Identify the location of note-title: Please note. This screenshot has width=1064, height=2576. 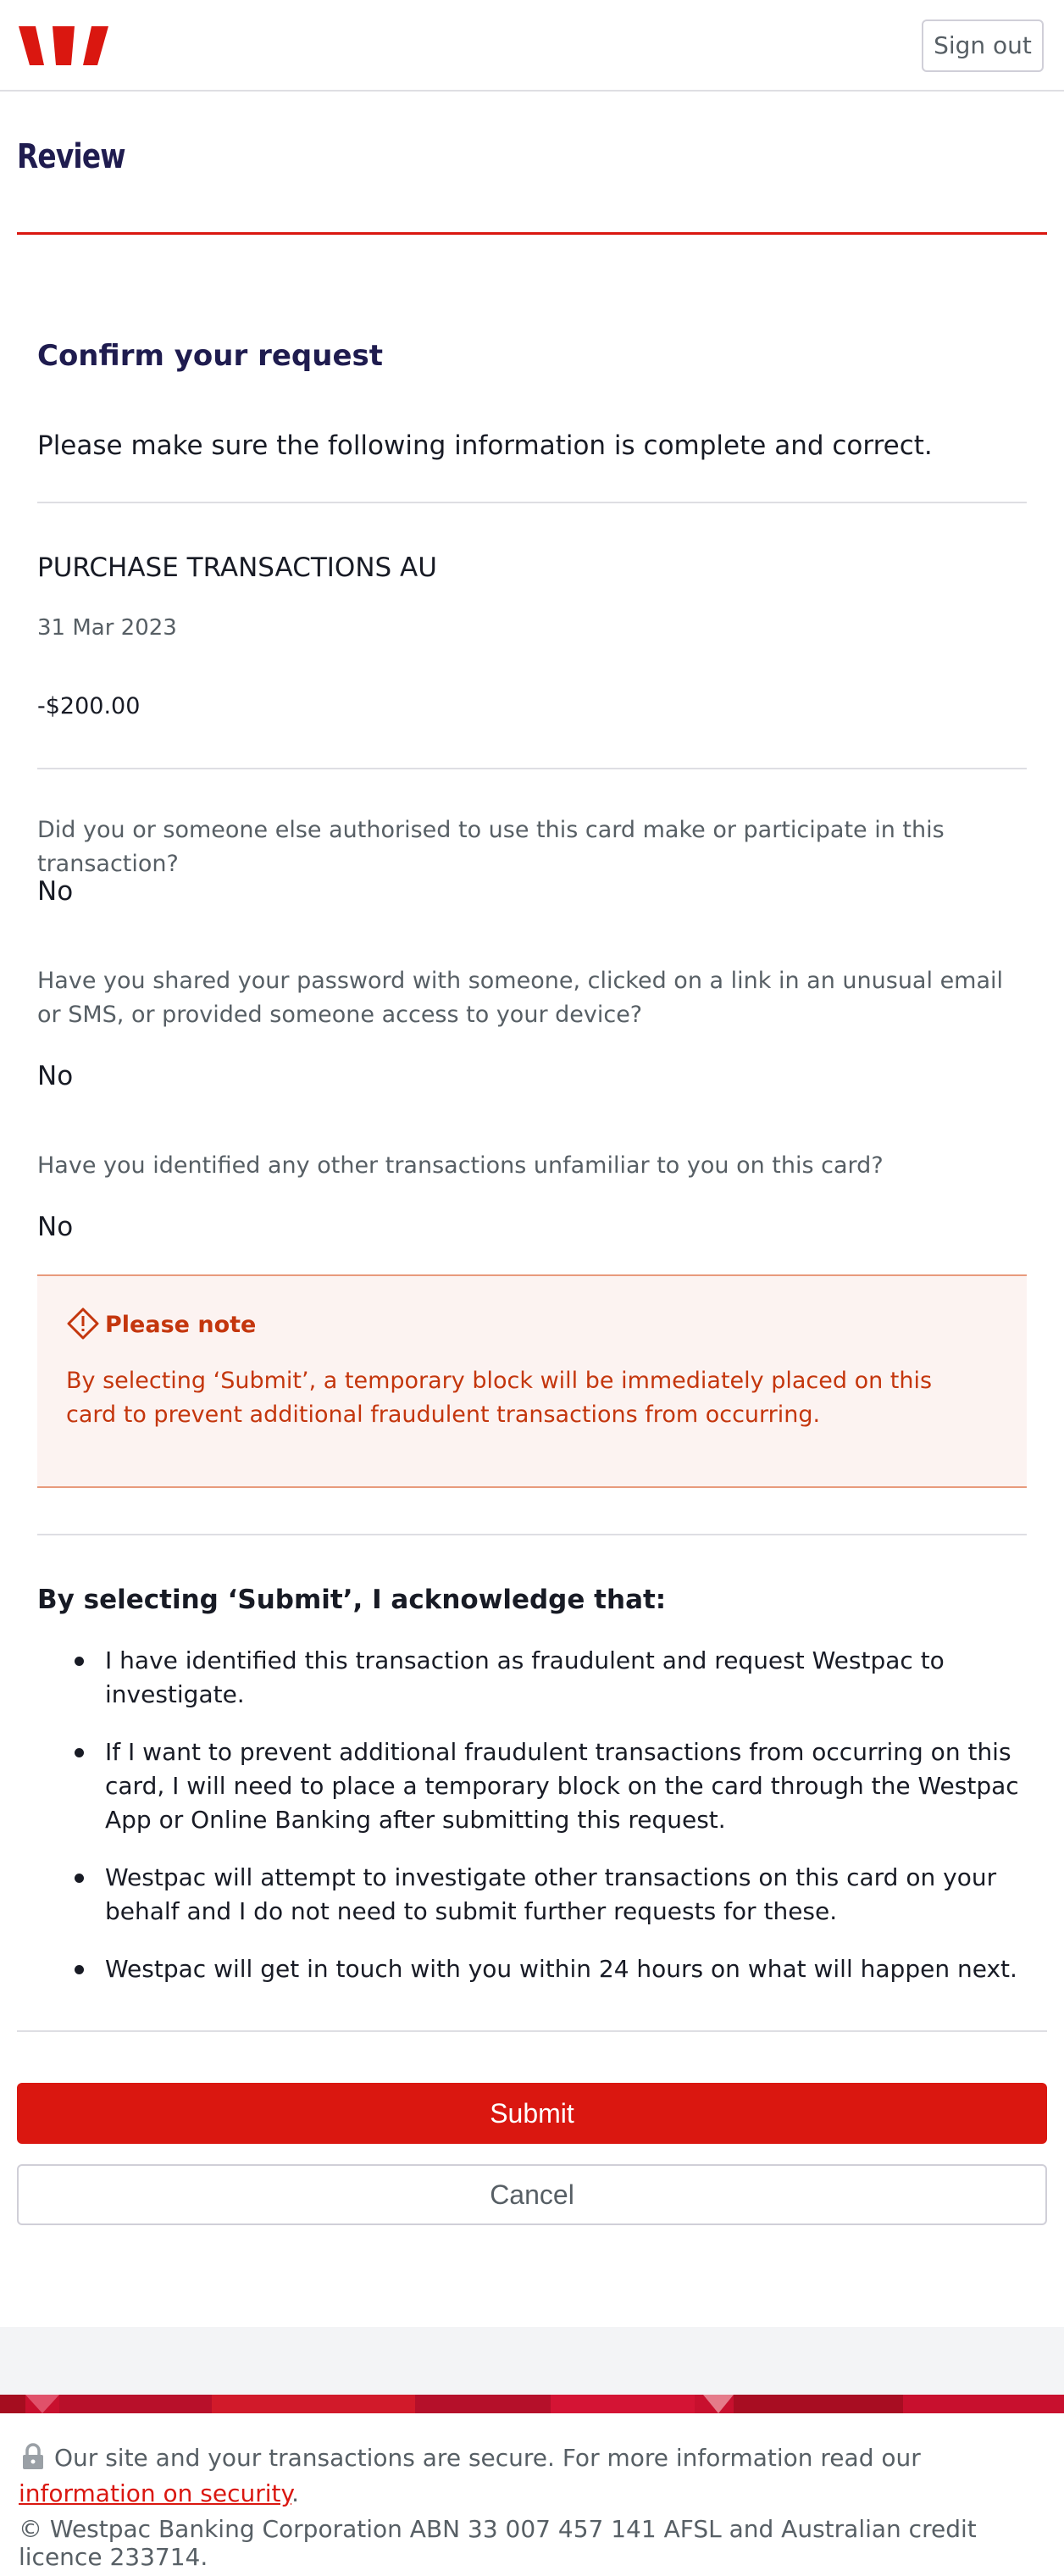
(181, 1325).